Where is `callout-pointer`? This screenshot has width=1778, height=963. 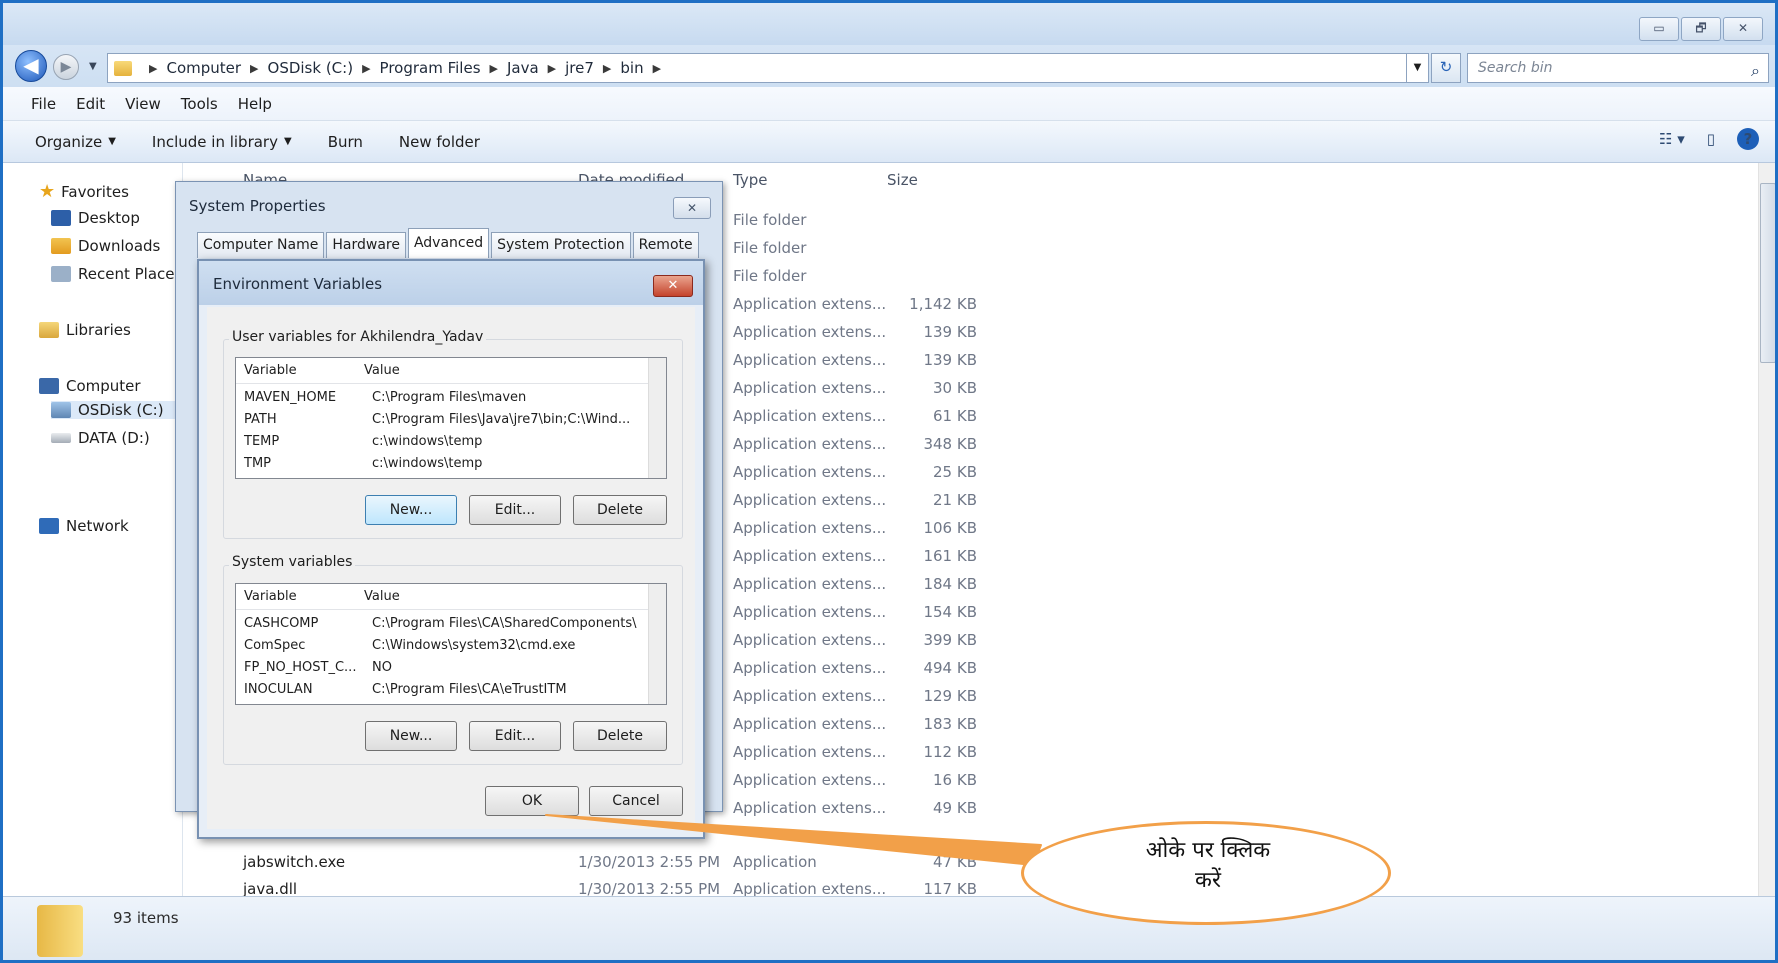 callout-pointer is located at coordinates (793, 840).